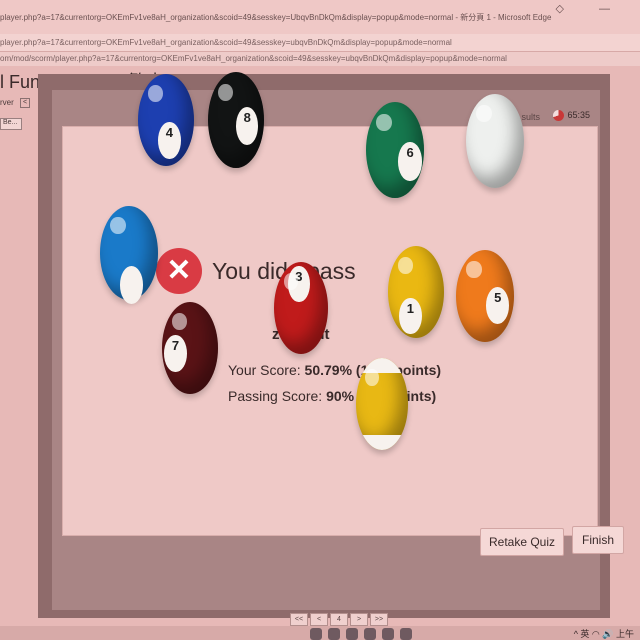 The image size is (640, 640). I want to click on billiard-ball-1: 1, so click(416, 292).